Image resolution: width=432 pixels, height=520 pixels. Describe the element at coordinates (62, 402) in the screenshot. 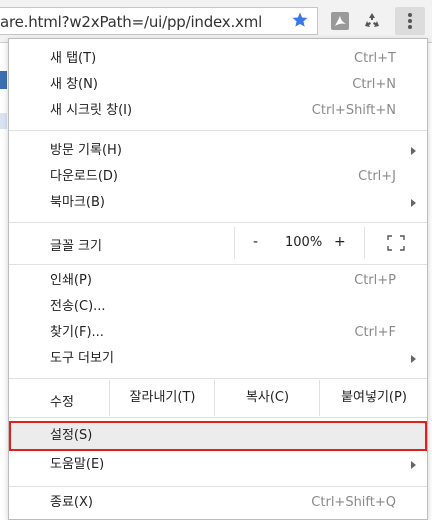

I see `edit-label: 수정` at that location.